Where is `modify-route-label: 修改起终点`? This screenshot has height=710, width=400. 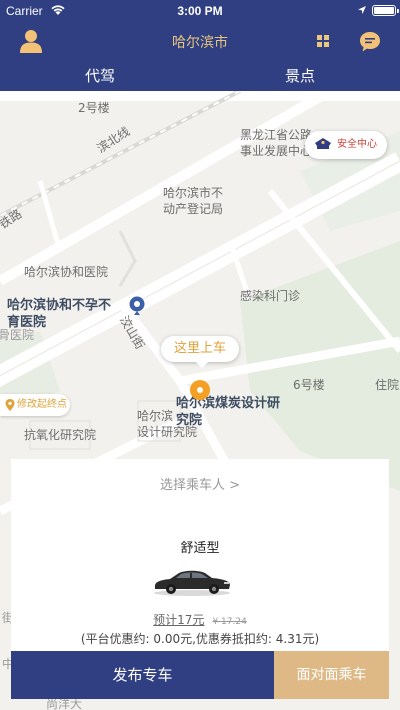 modify-route-label: 修改起终点 is located at coordinates (42, 404).